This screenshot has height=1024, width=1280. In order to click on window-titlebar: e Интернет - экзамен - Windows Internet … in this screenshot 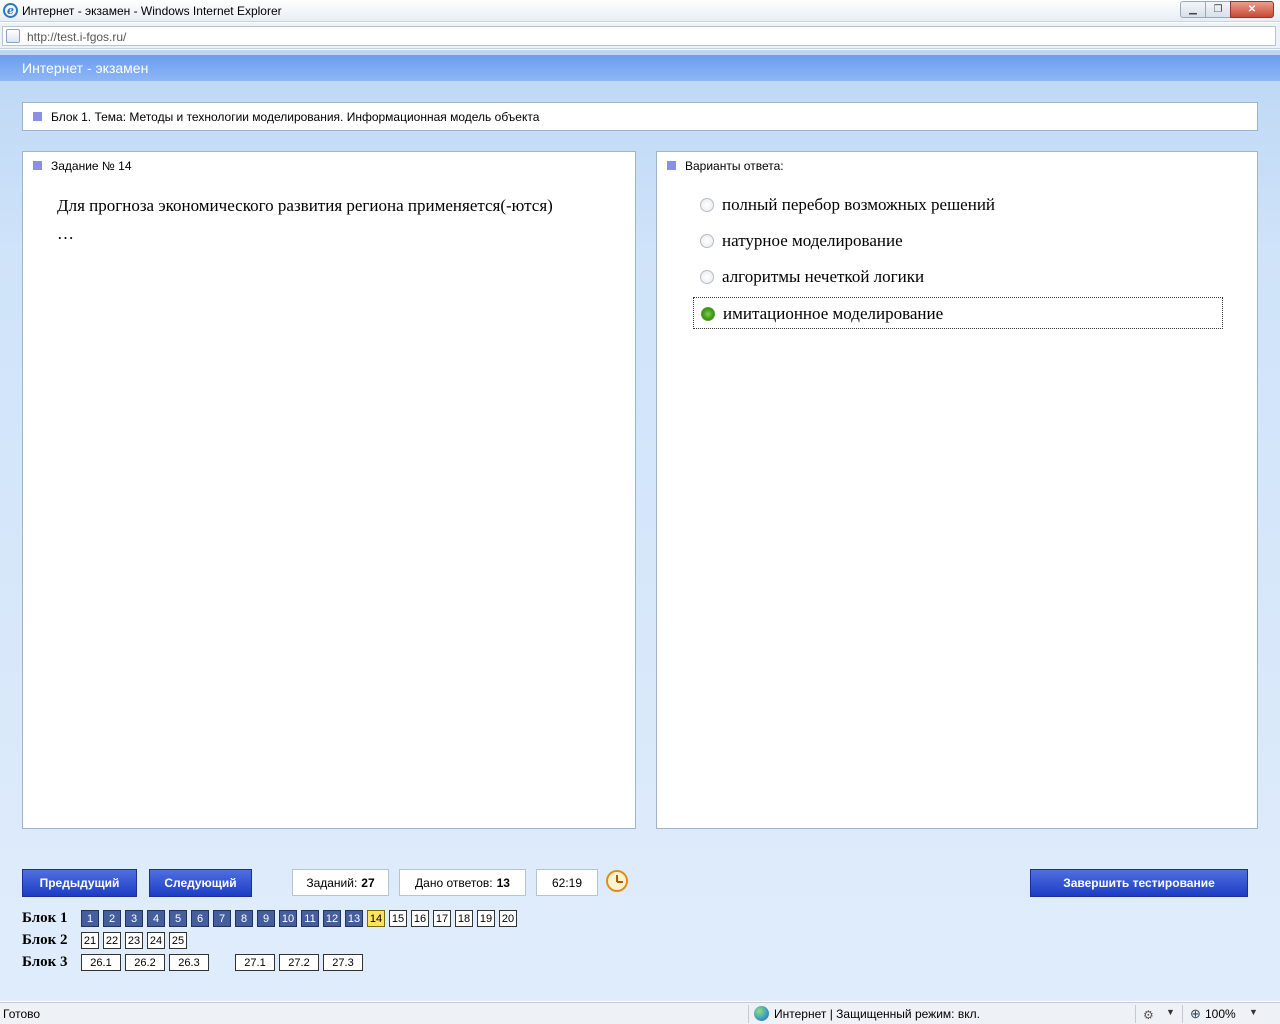, I will do `click(640, 11)`.